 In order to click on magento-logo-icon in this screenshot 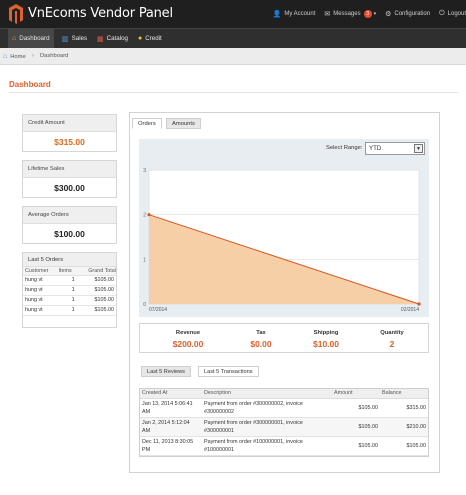, I will do `click(16, 14)`.